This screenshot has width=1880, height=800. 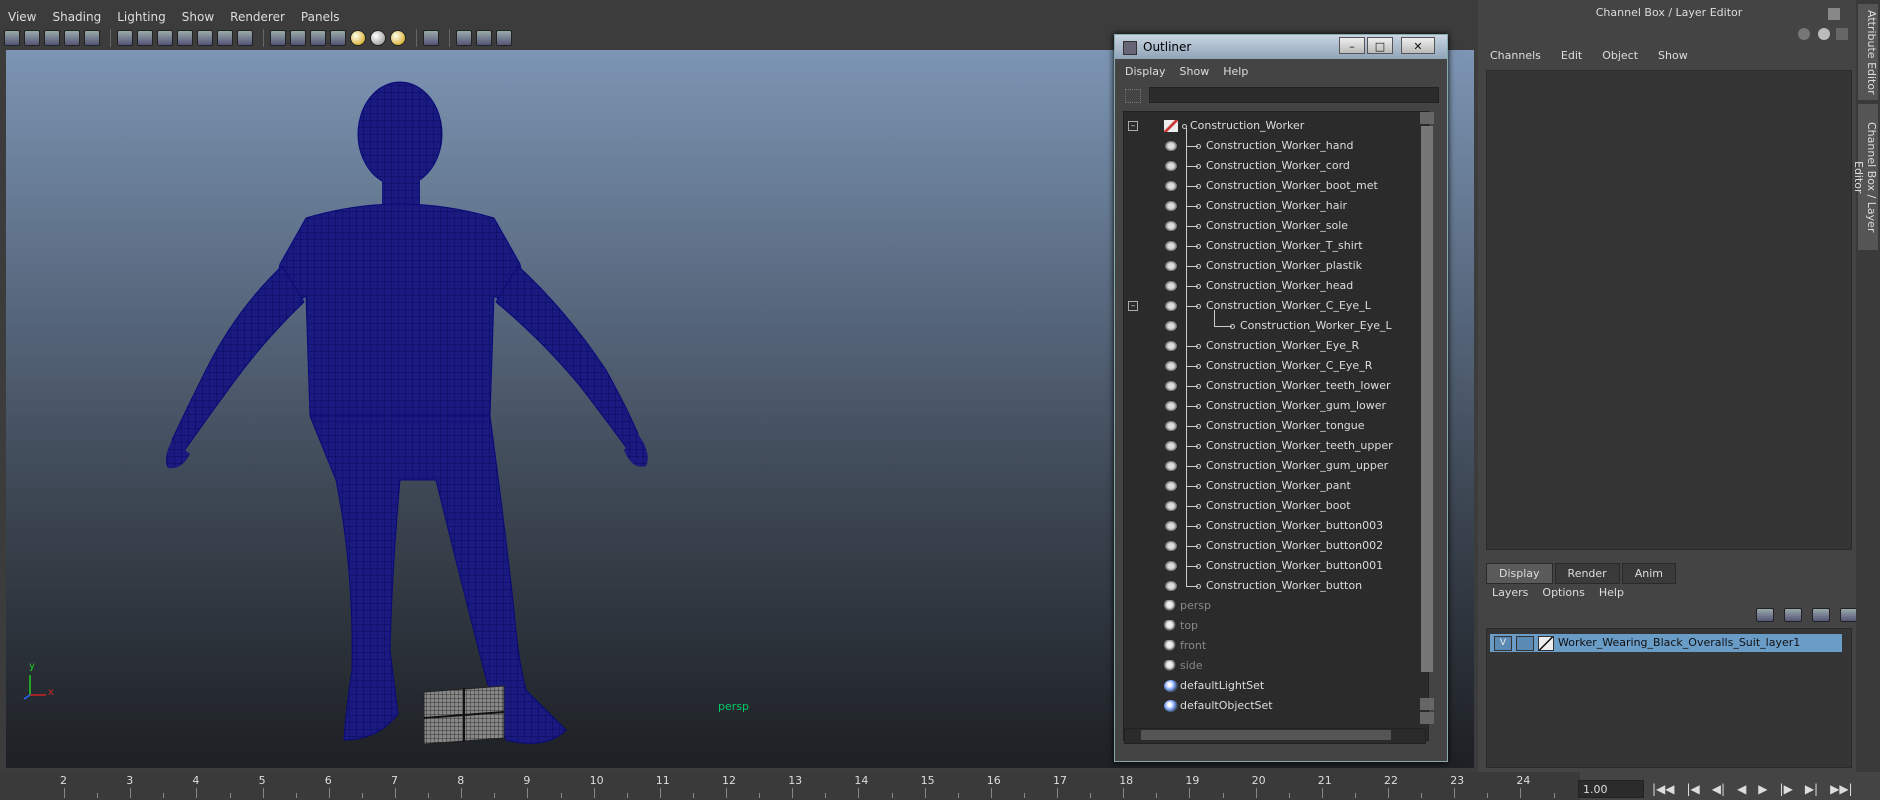 What do you see at coordinates (1274, 246) in the screenshot?
I see `tree-item: Construction_Worker_T_shirt` at bounding box center [1274, 246].